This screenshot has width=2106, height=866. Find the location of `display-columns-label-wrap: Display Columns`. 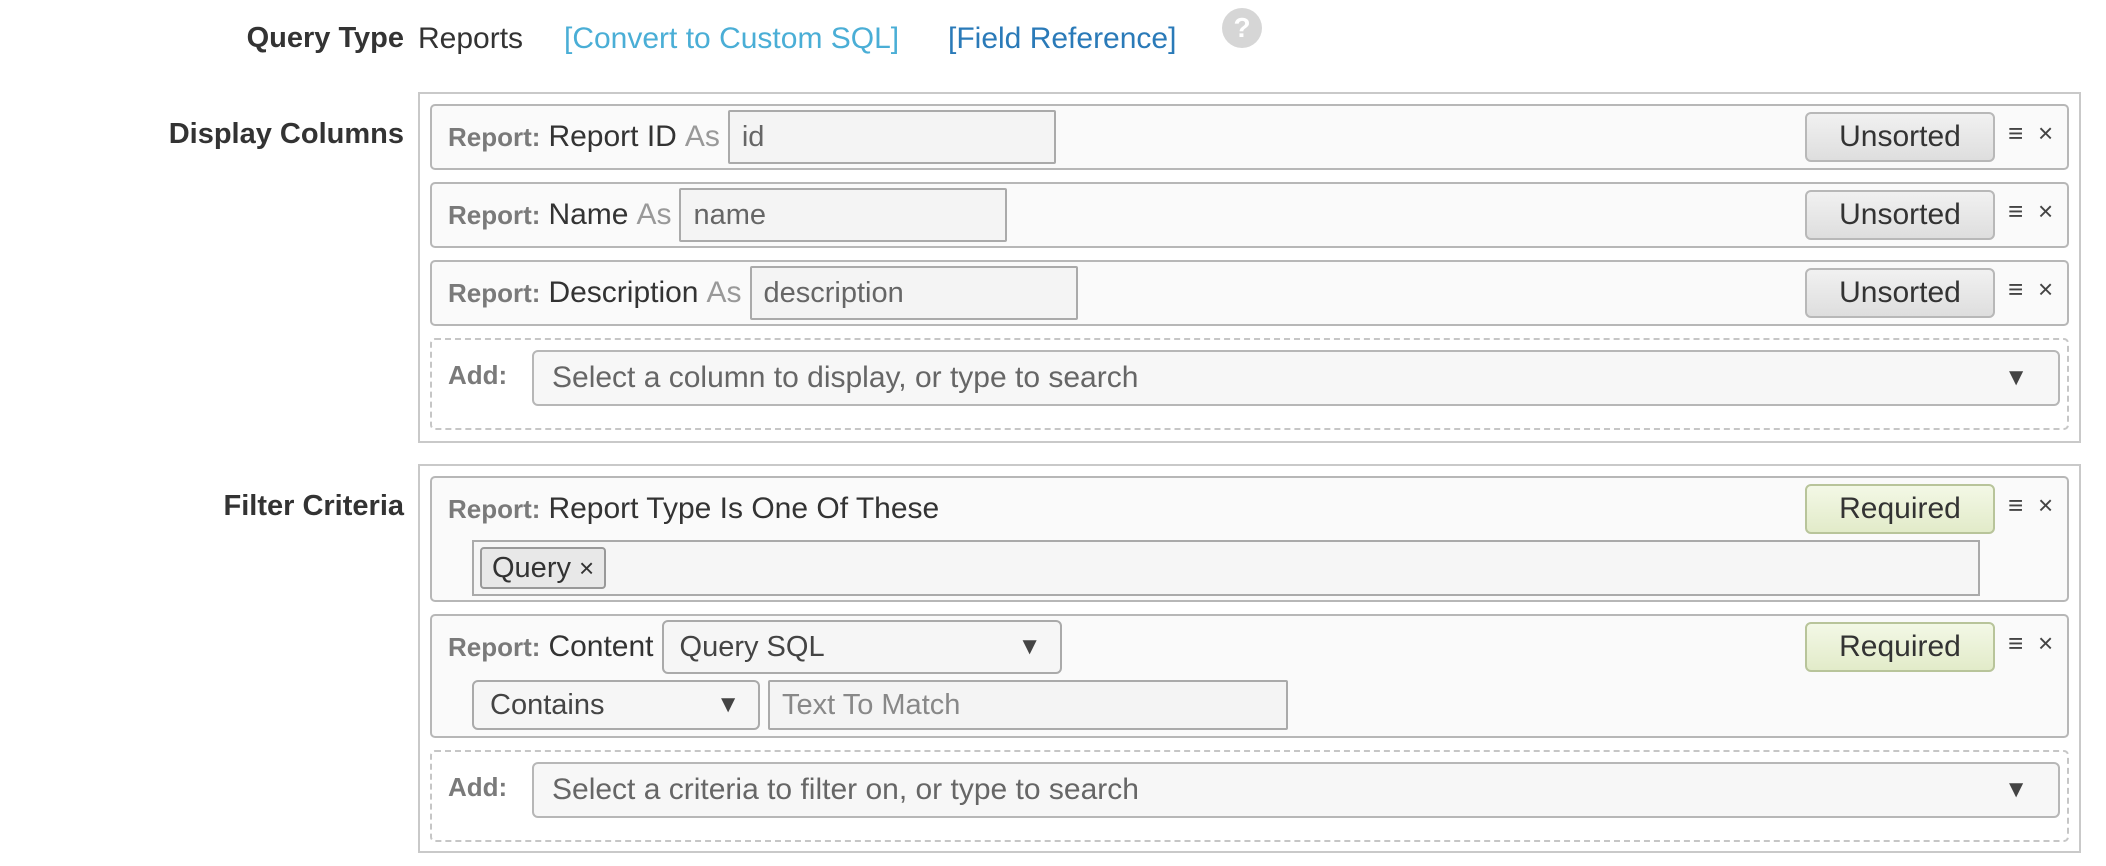

display-columns-label-wrap: Display Columns is located at coordinates (202, 134).